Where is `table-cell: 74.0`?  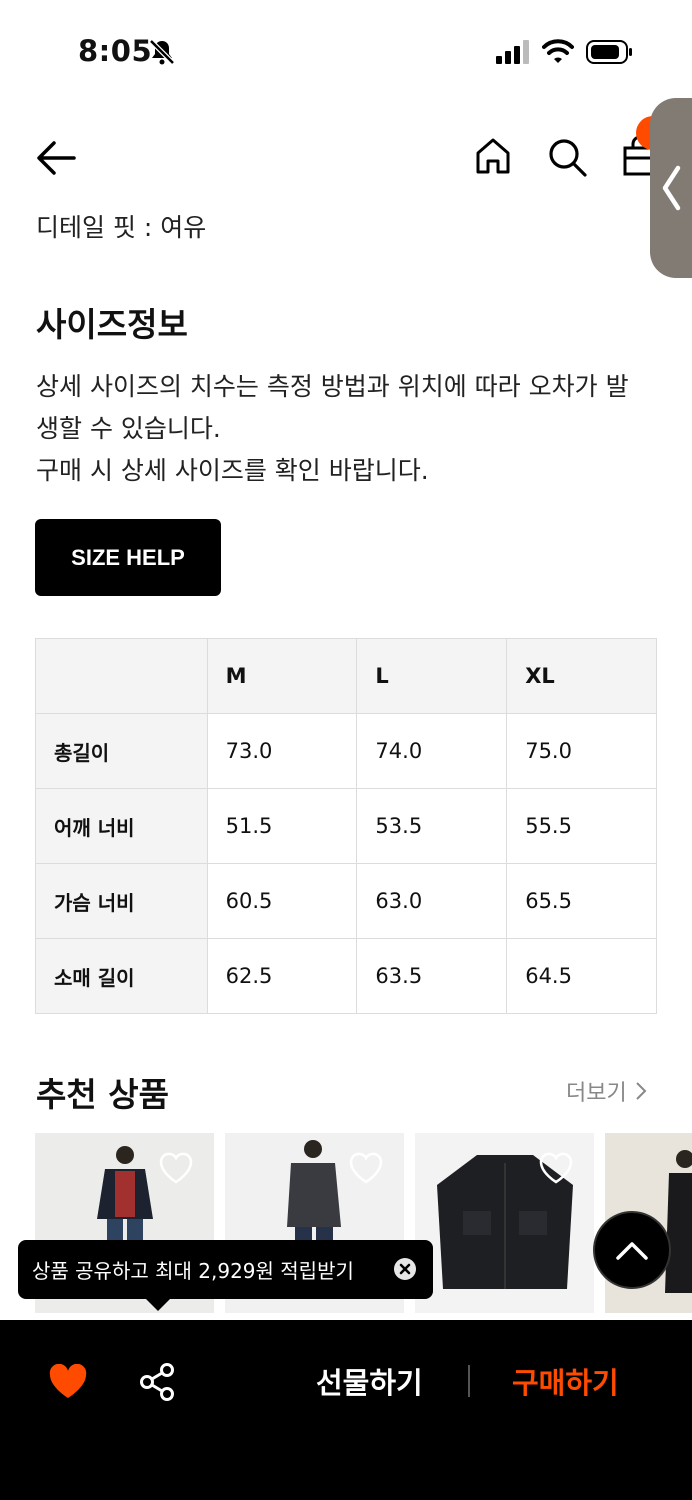
table-cell: 74.0 is located at coordinates (432, 751).